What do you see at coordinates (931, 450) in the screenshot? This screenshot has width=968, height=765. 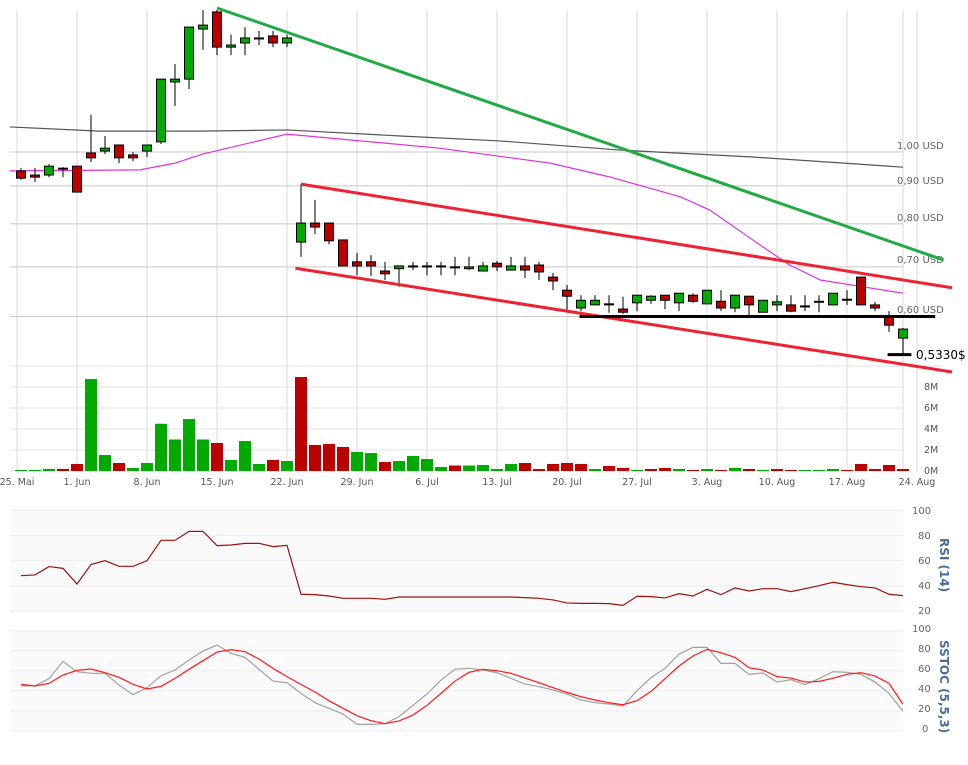 I see `volume-tick-label: 2M` at bounding box center [931, 450].